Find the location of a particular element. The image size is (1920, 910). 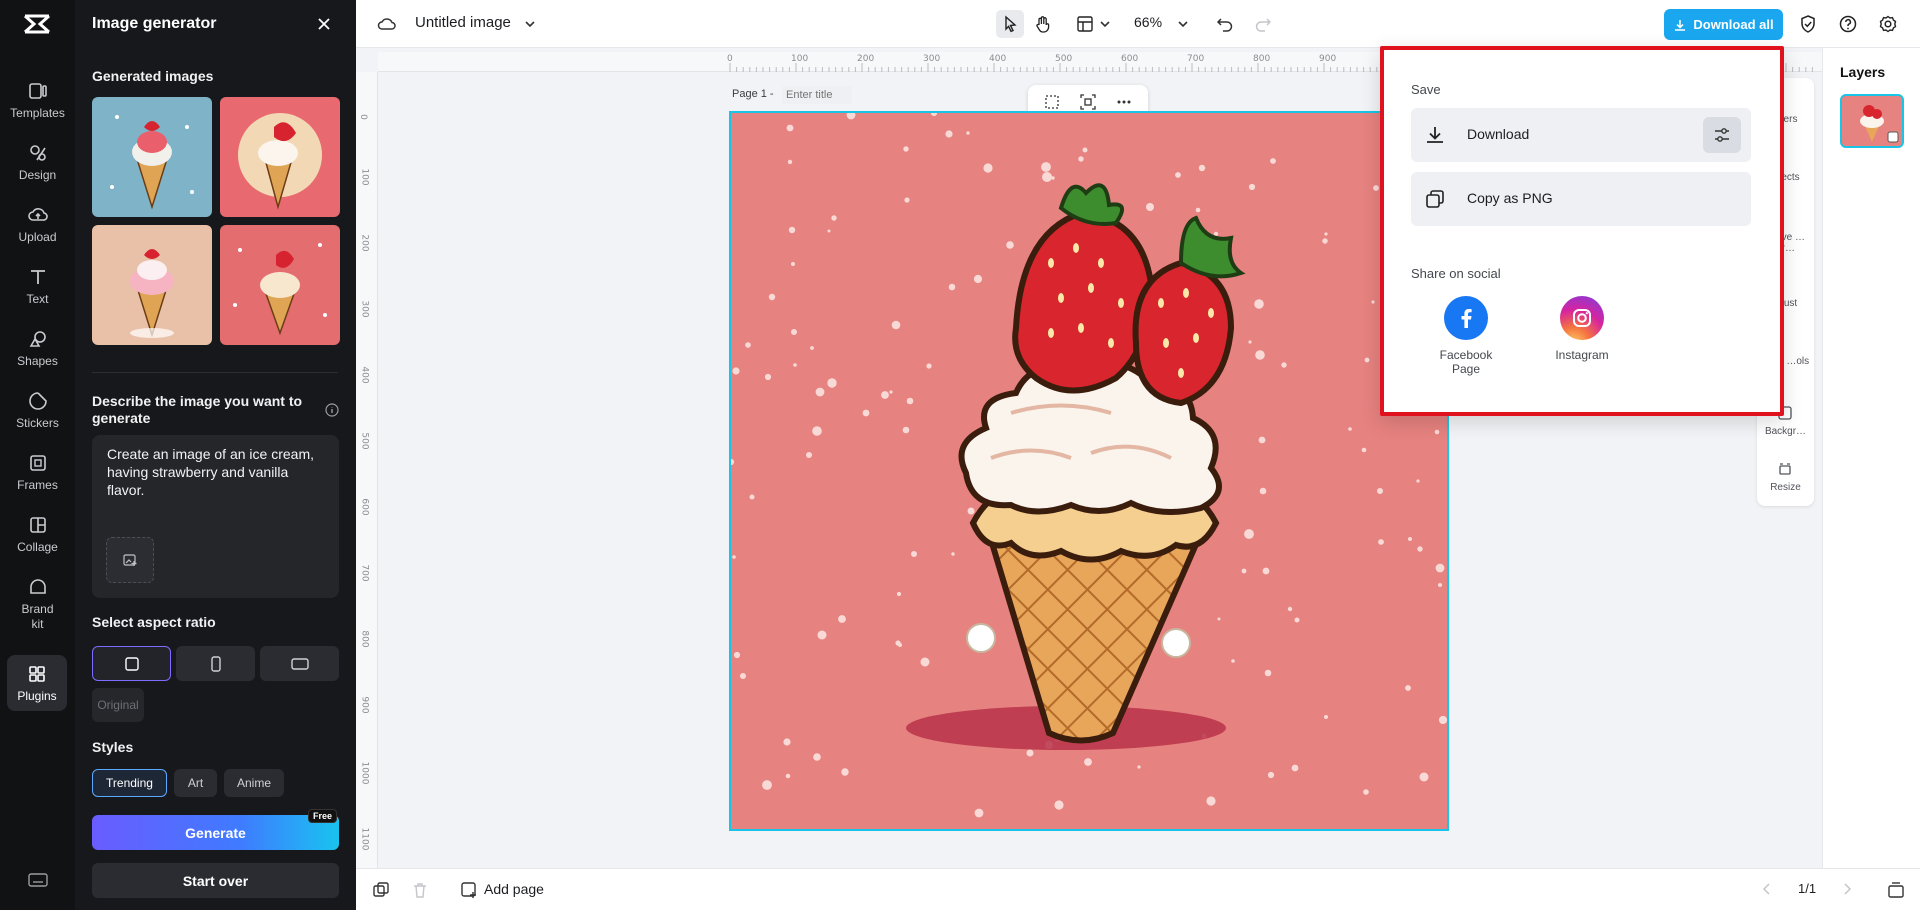

prev-page-icon is located at coordinates (1767, 889).